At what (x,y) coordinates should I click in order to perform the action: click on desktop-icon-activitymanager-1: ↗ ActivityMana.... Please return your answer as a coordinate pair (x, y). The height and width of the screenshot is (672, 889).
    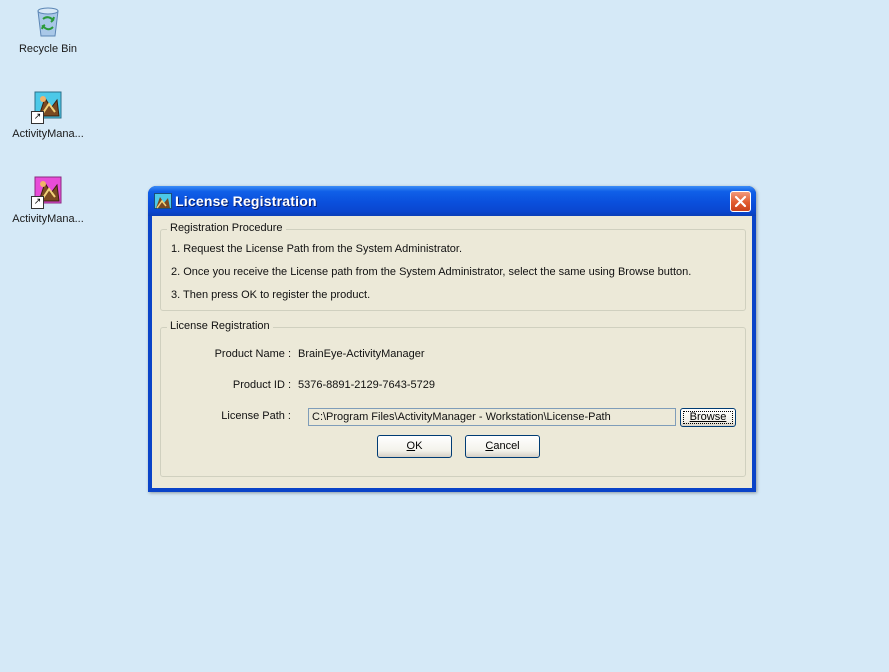
    Looking at the image, I should click on (49, 115).